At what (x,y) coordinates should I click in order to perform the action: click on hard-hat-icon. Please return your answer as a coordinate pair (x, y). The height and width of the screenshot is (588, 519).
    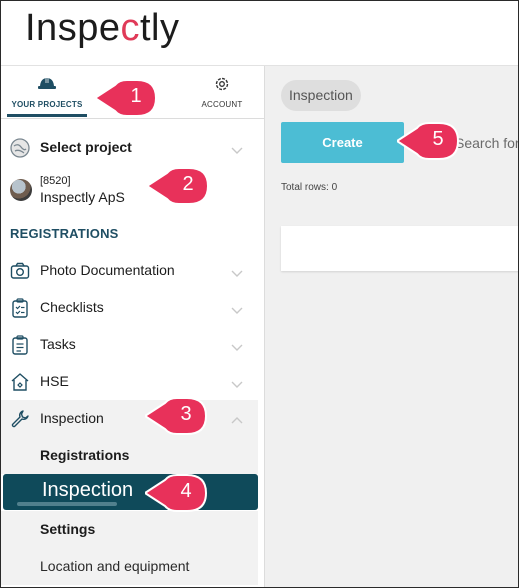
    Looking at the image, I should click on (47, 85).